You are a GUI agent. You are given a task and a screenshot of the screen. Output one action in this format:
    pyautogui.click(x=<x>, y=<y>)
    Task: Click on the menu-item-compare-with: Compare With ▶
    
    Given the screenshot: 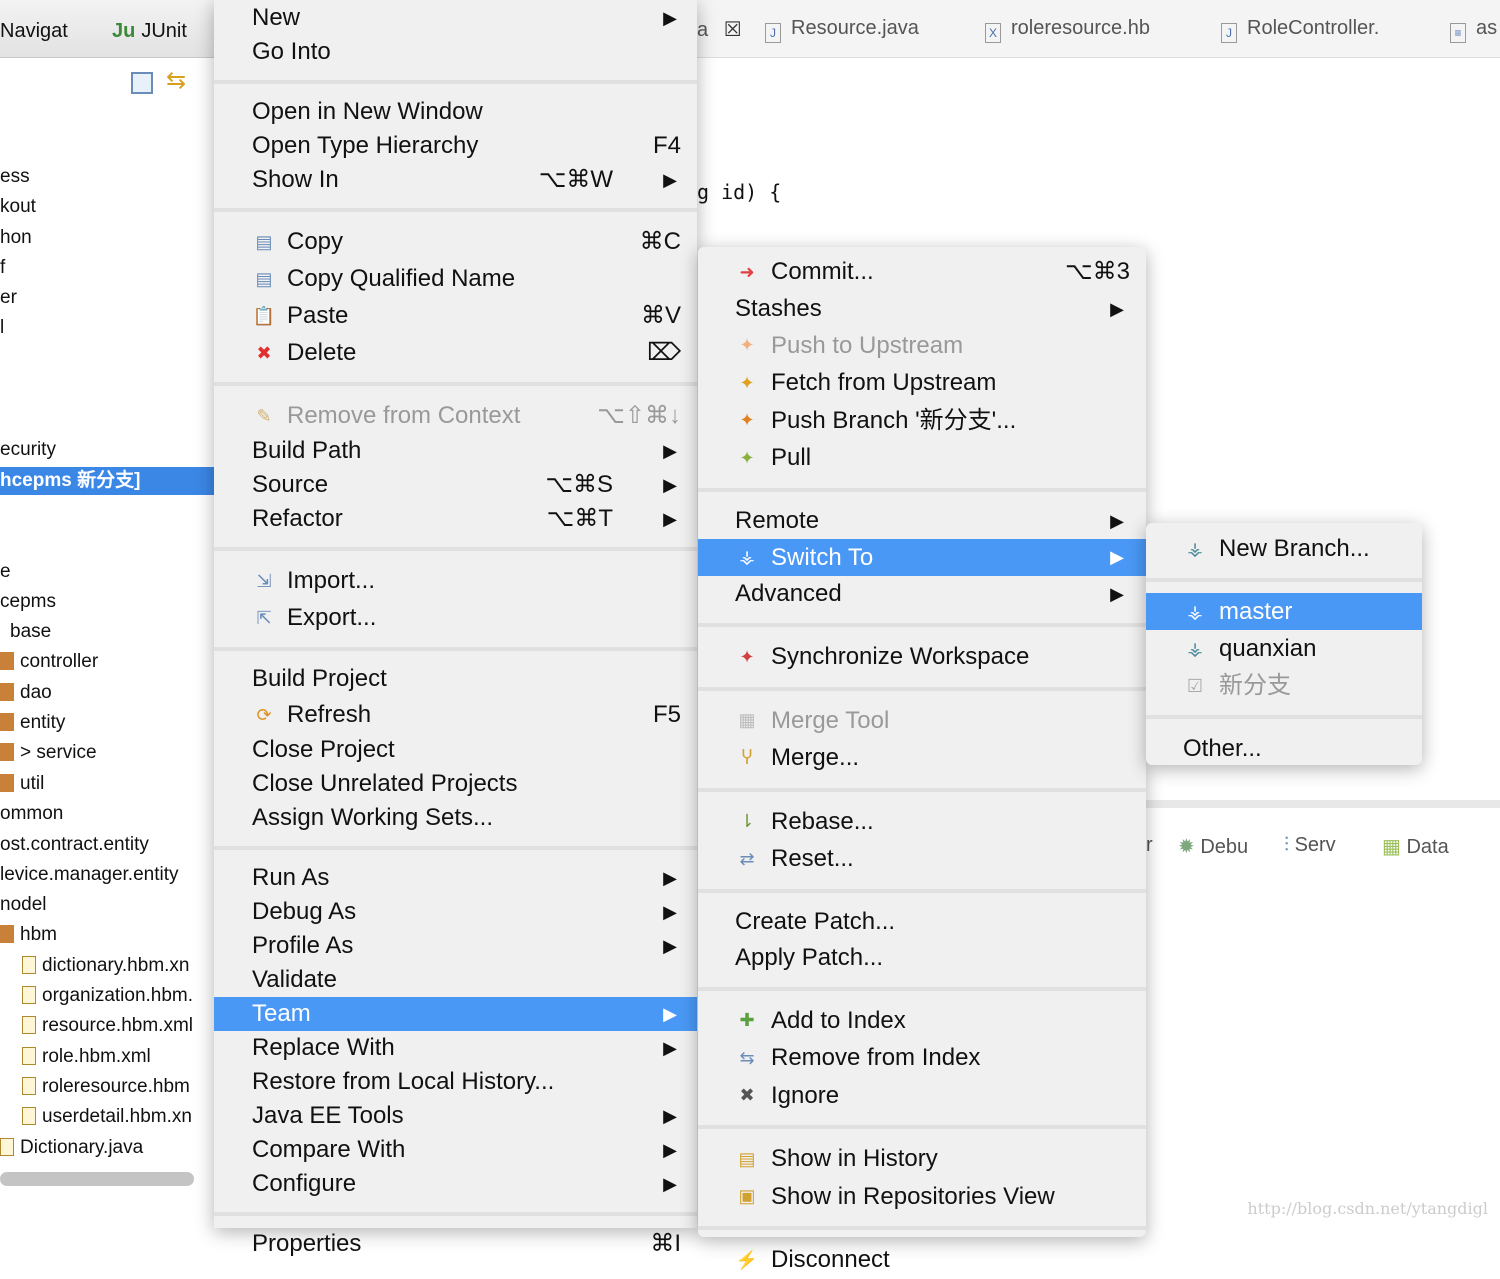 What is the action you would take?
    pyautogui.click(x=455, y=1150)
    